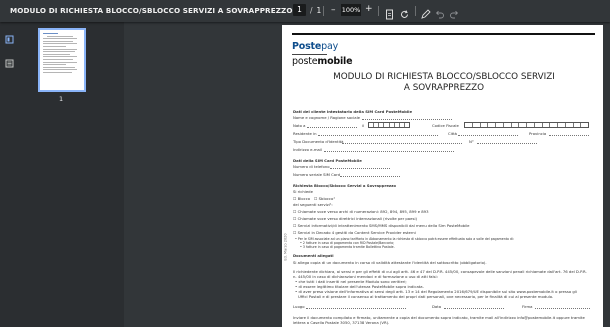 The height and width of the screenshot is (327, 610). I want to click on input-provincia, so click(569, 135).